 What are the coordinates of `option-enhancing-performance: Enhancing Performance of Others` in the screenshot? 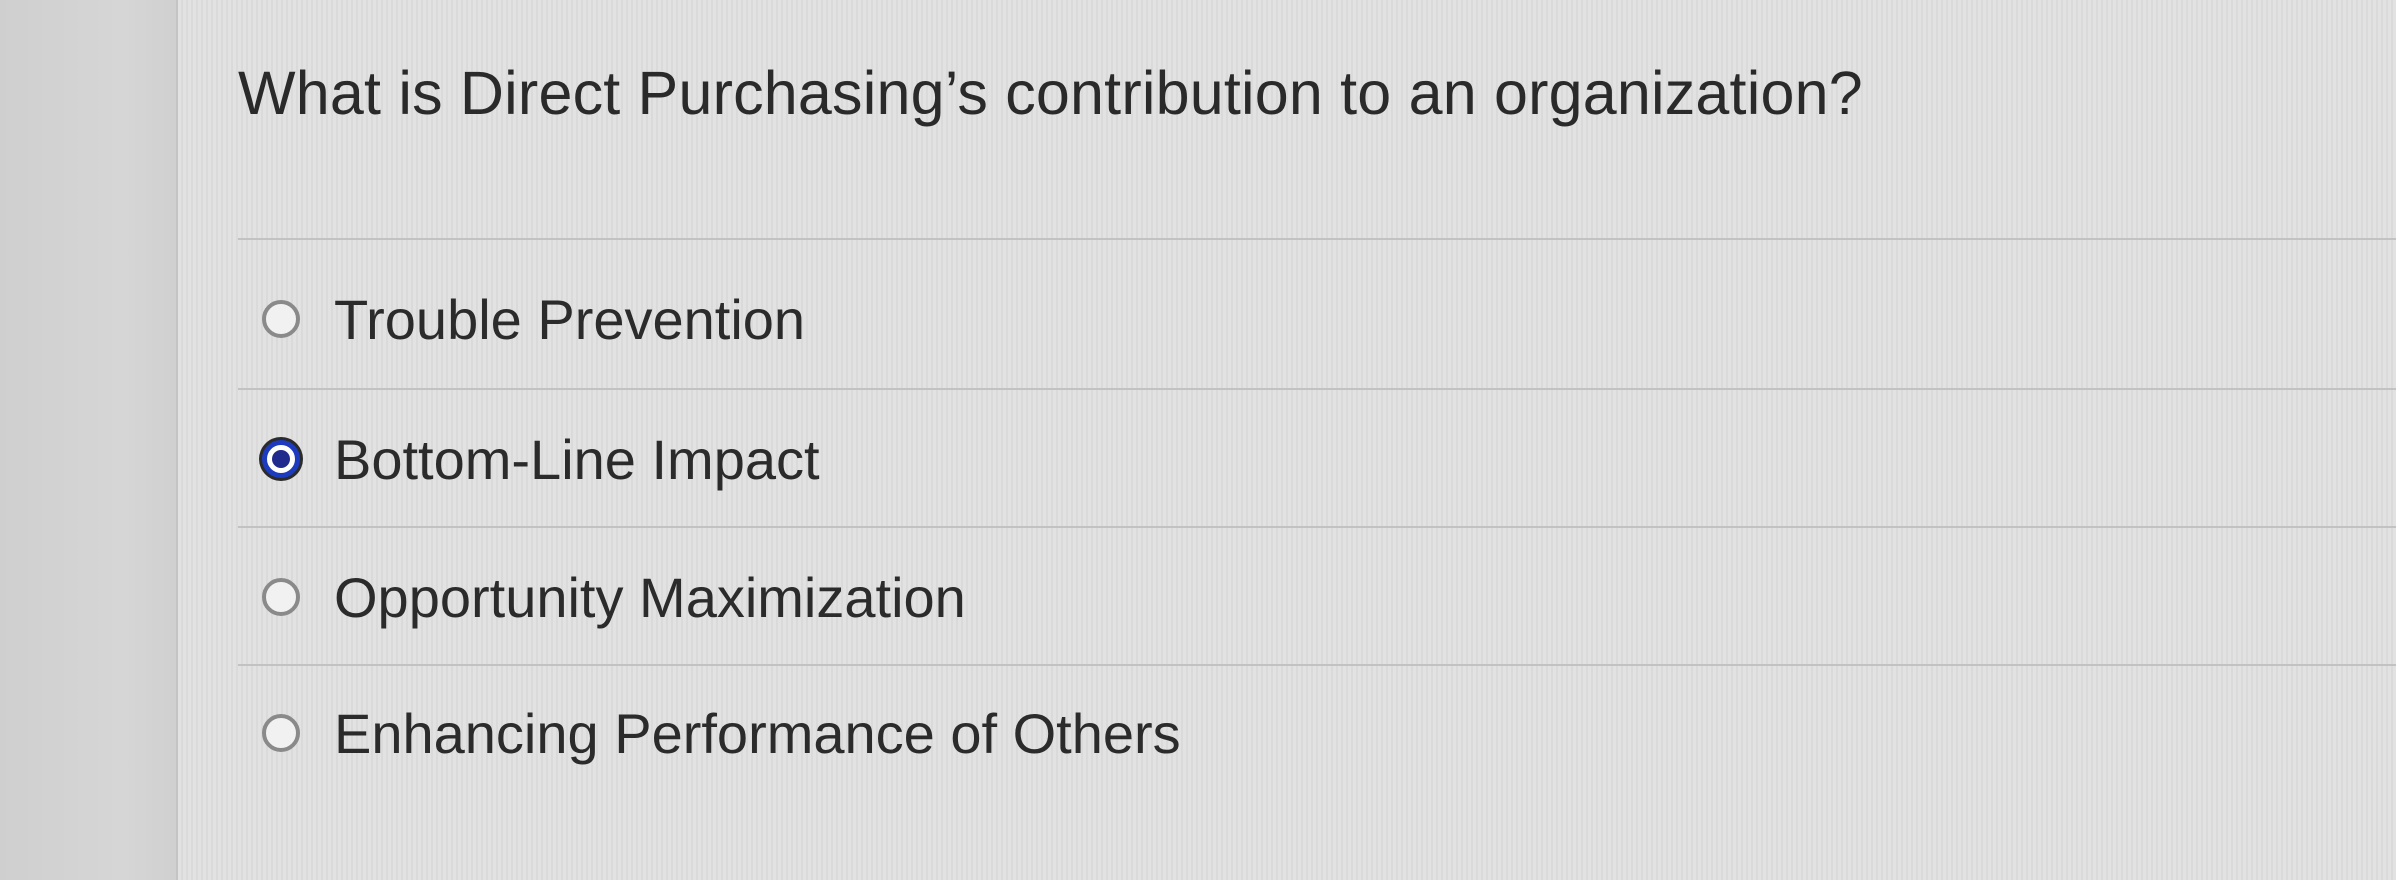 It's located at (1317, 733).